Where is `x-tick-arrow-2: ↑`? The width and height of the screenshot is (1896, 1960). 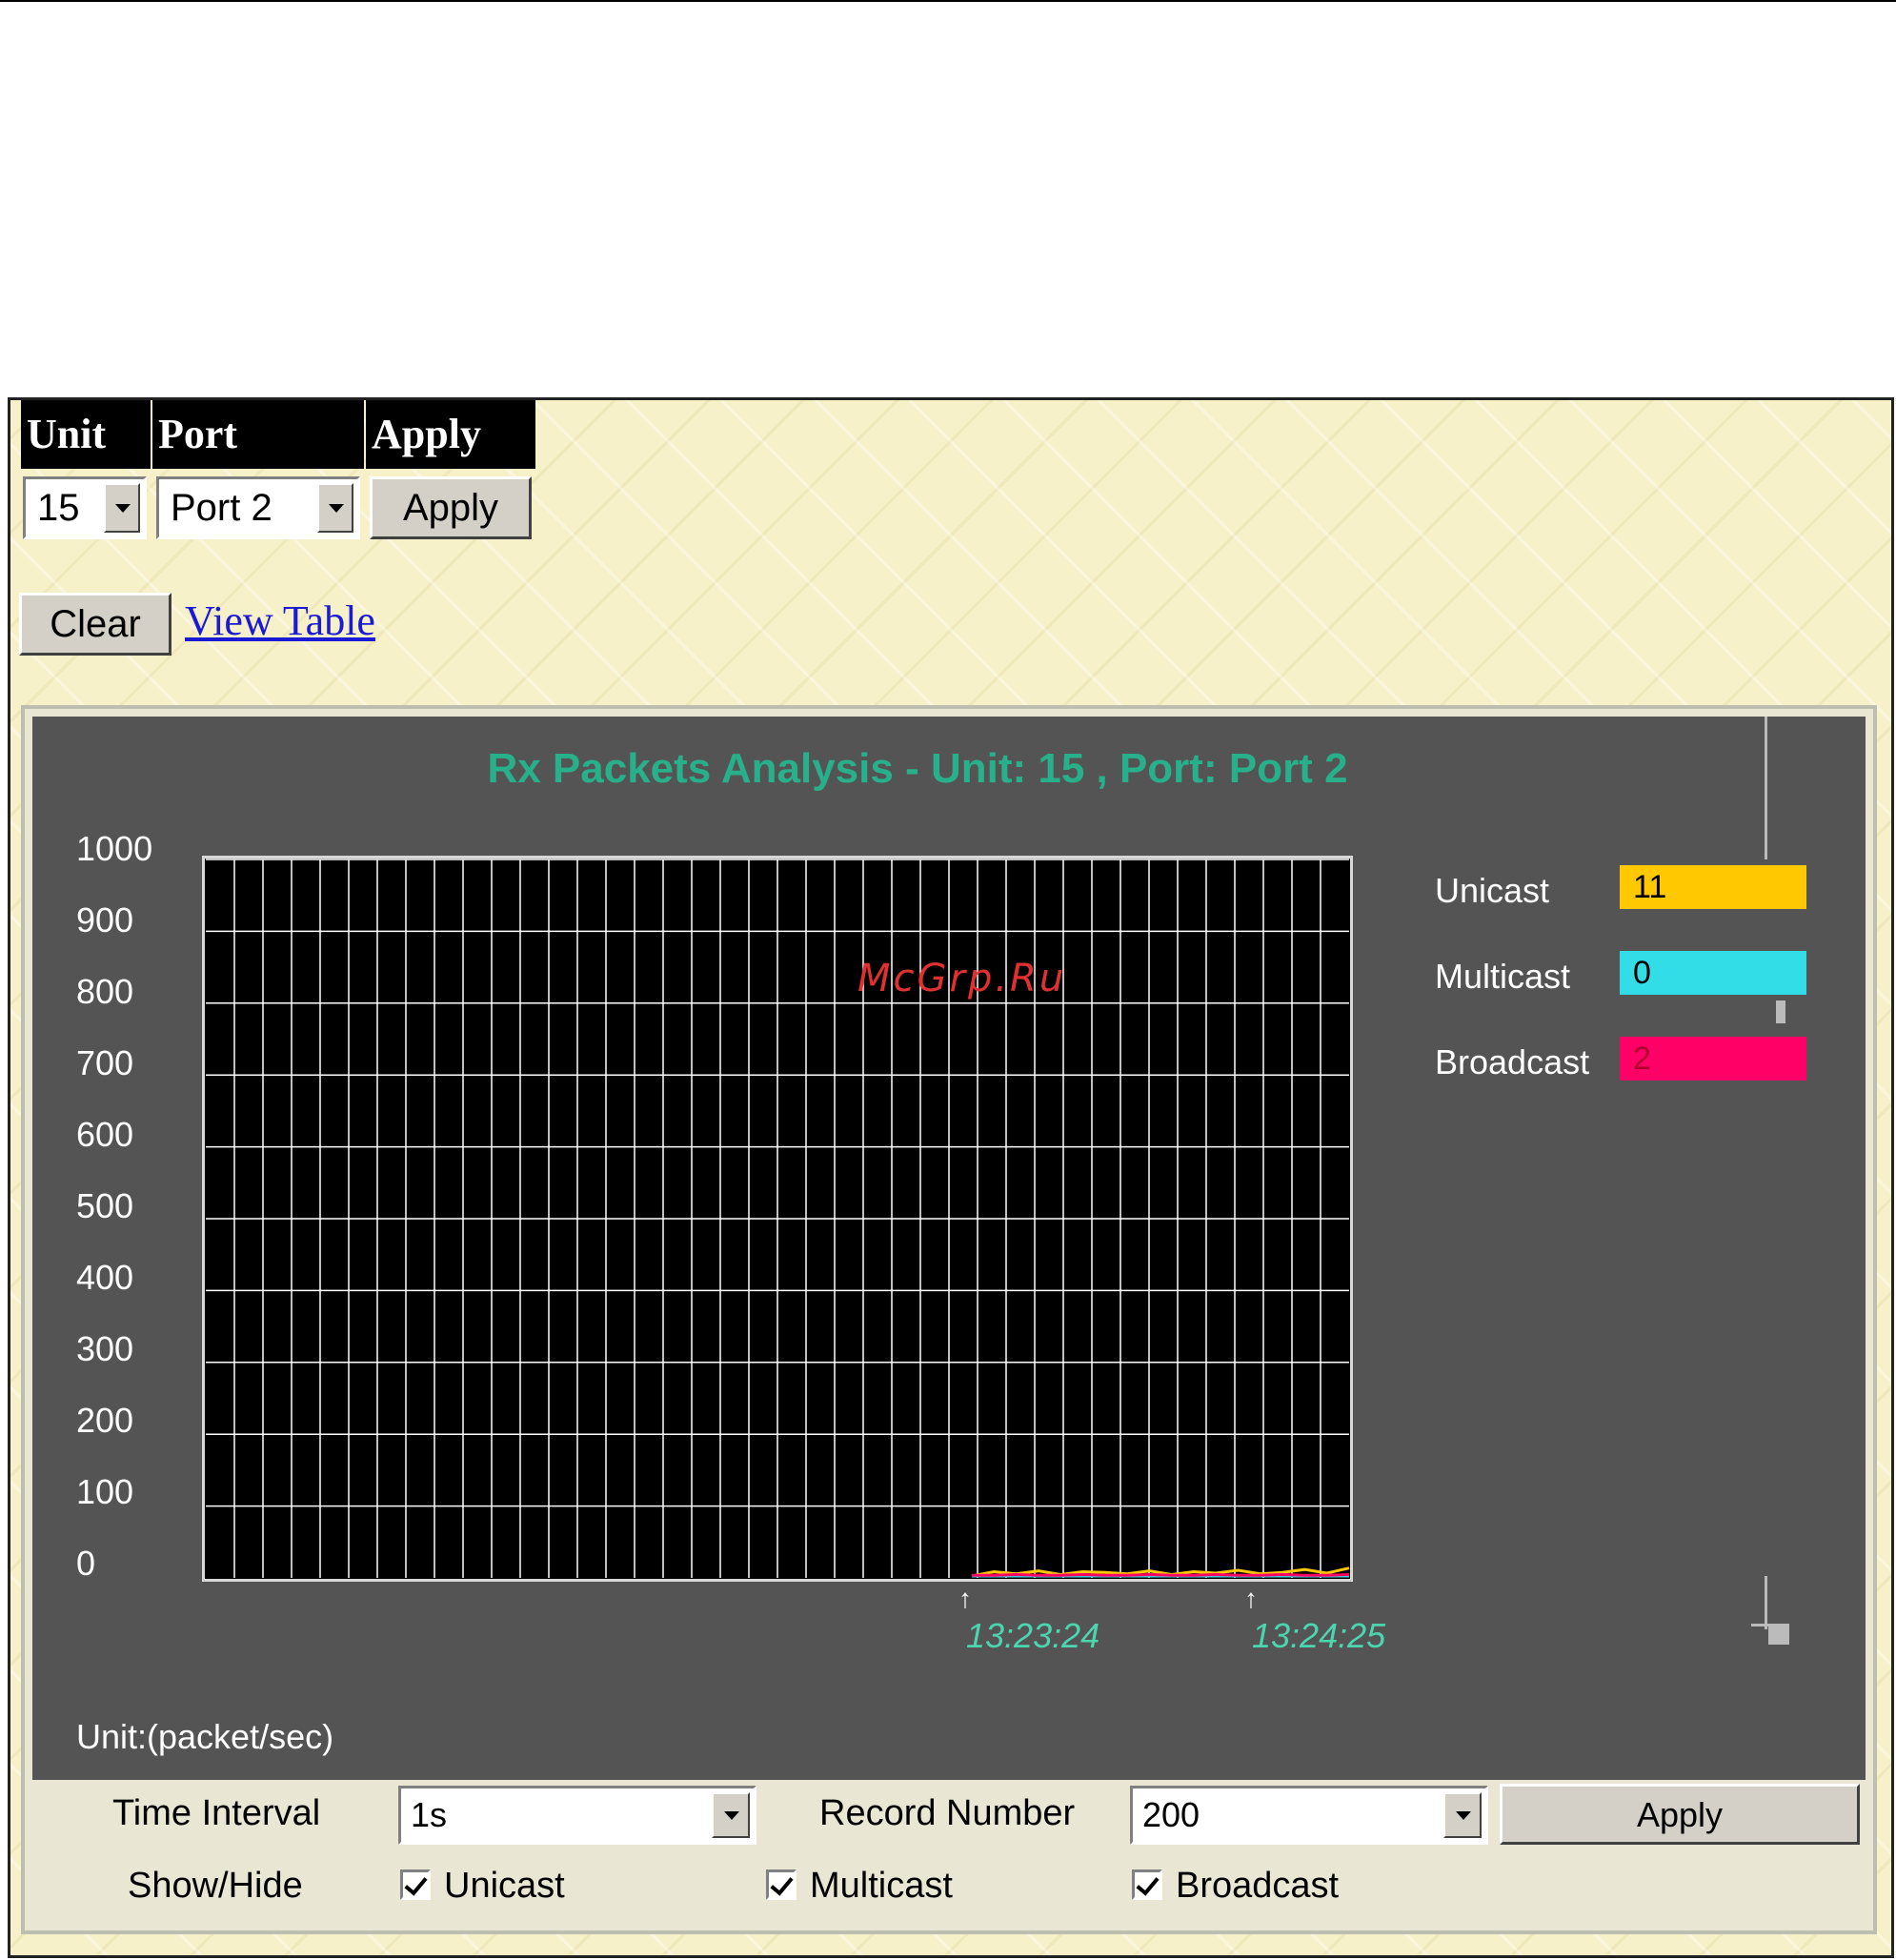
x-tick-arrow-2: ↑ is located at coordinates (1251, 1598).